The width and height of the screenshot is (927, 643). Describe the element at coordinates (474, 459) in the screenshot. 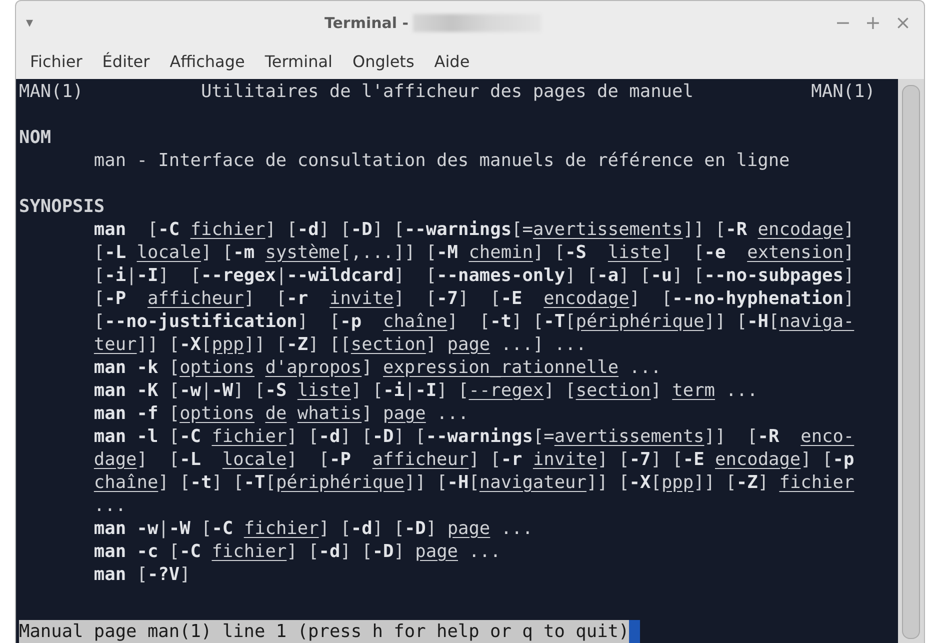

I see `terminal-line: dage] [-L locale] [-P afficheur] [-r invite] [-7] [-E encodage] [-p` at that location.